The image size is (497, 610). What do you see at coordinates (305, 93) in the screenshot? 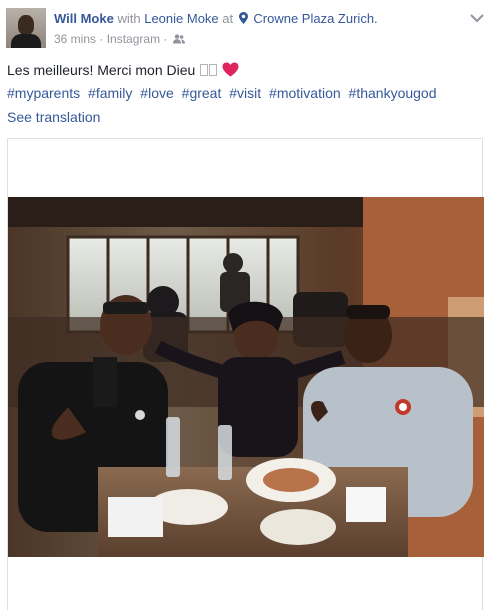
I see `hashtag-link: #motivation` at bounding box center [305, 93].